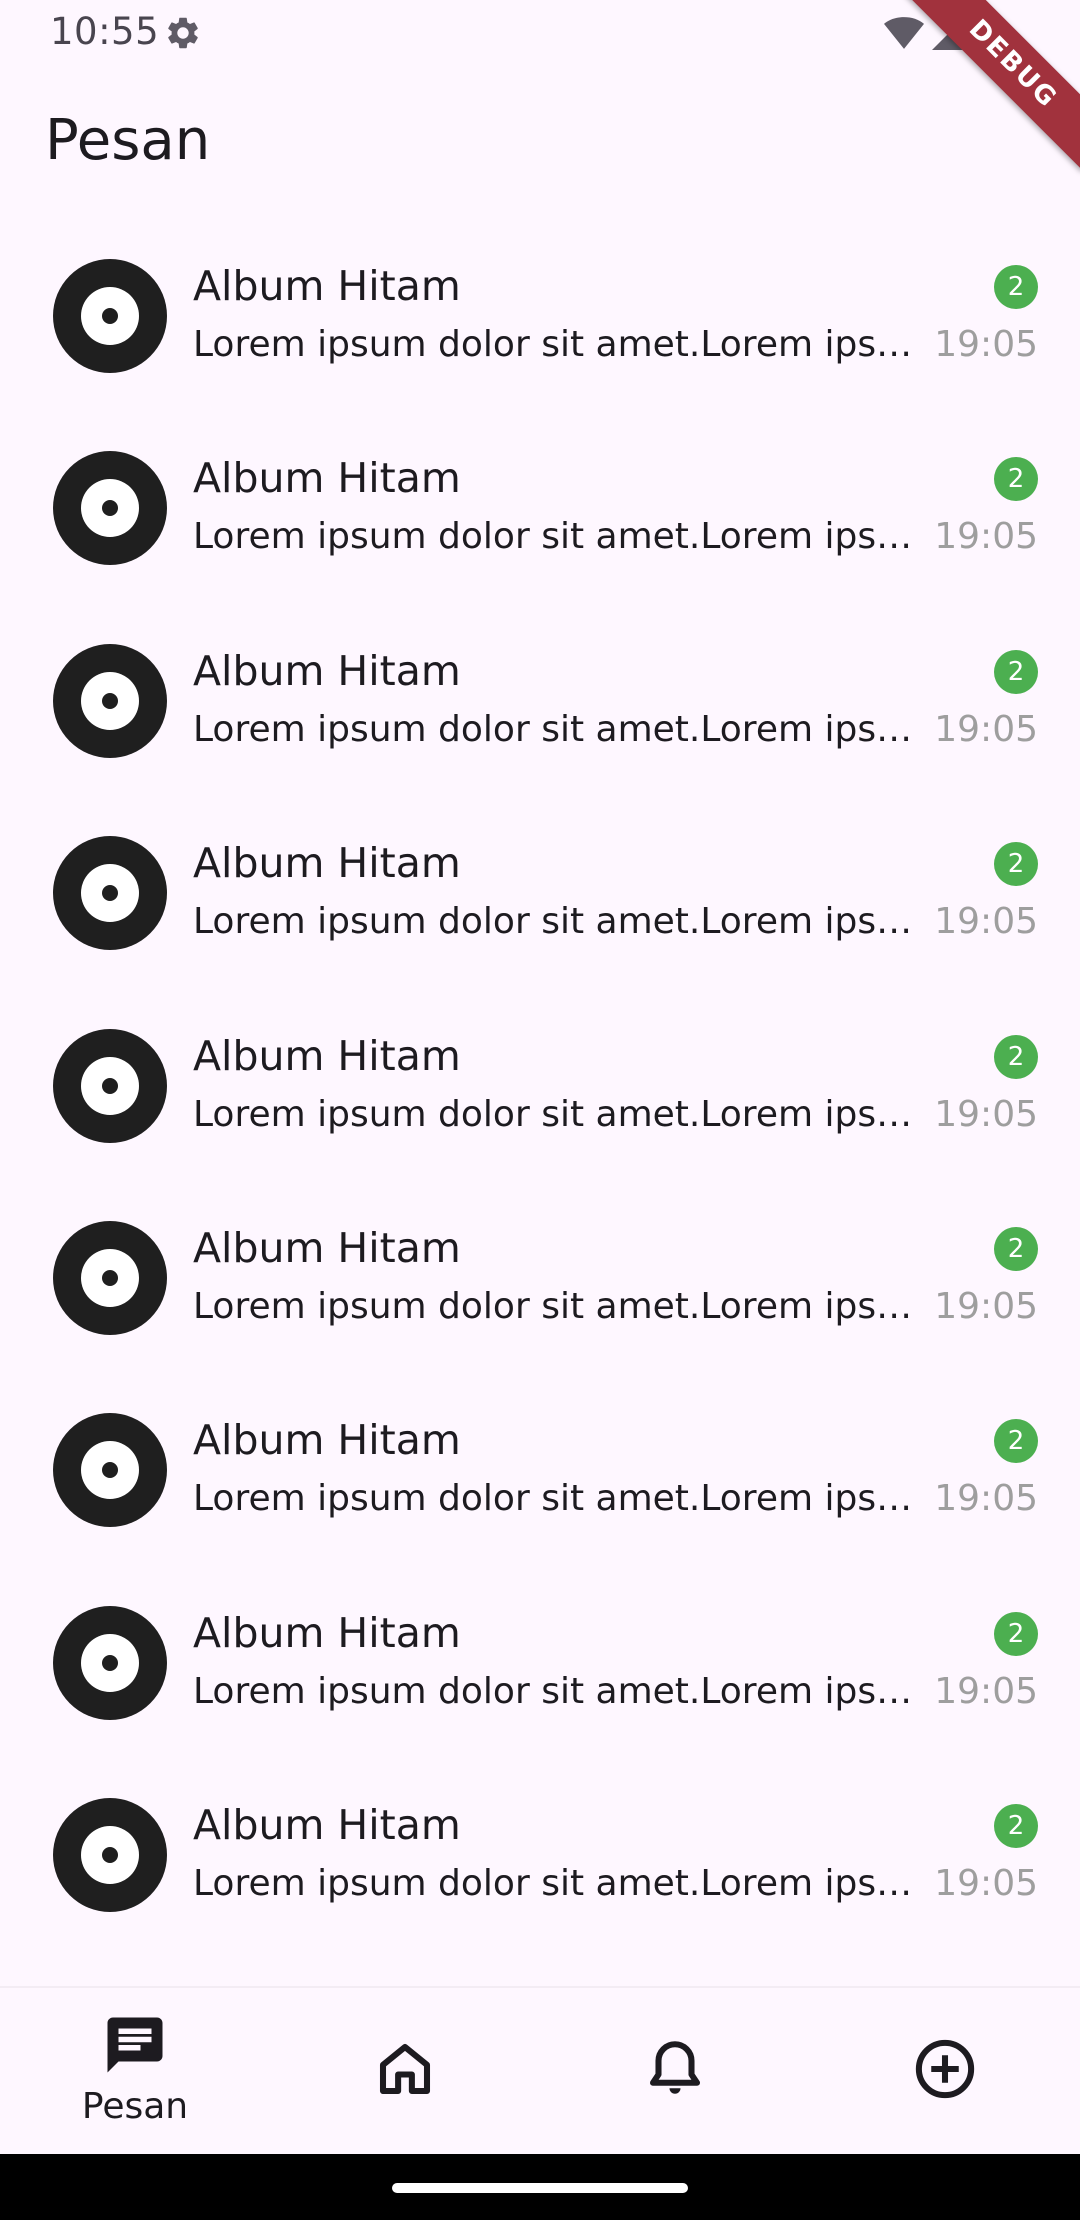 The image size is (1080, 2220). I want to click on bell-icon, so click(675, 2067).